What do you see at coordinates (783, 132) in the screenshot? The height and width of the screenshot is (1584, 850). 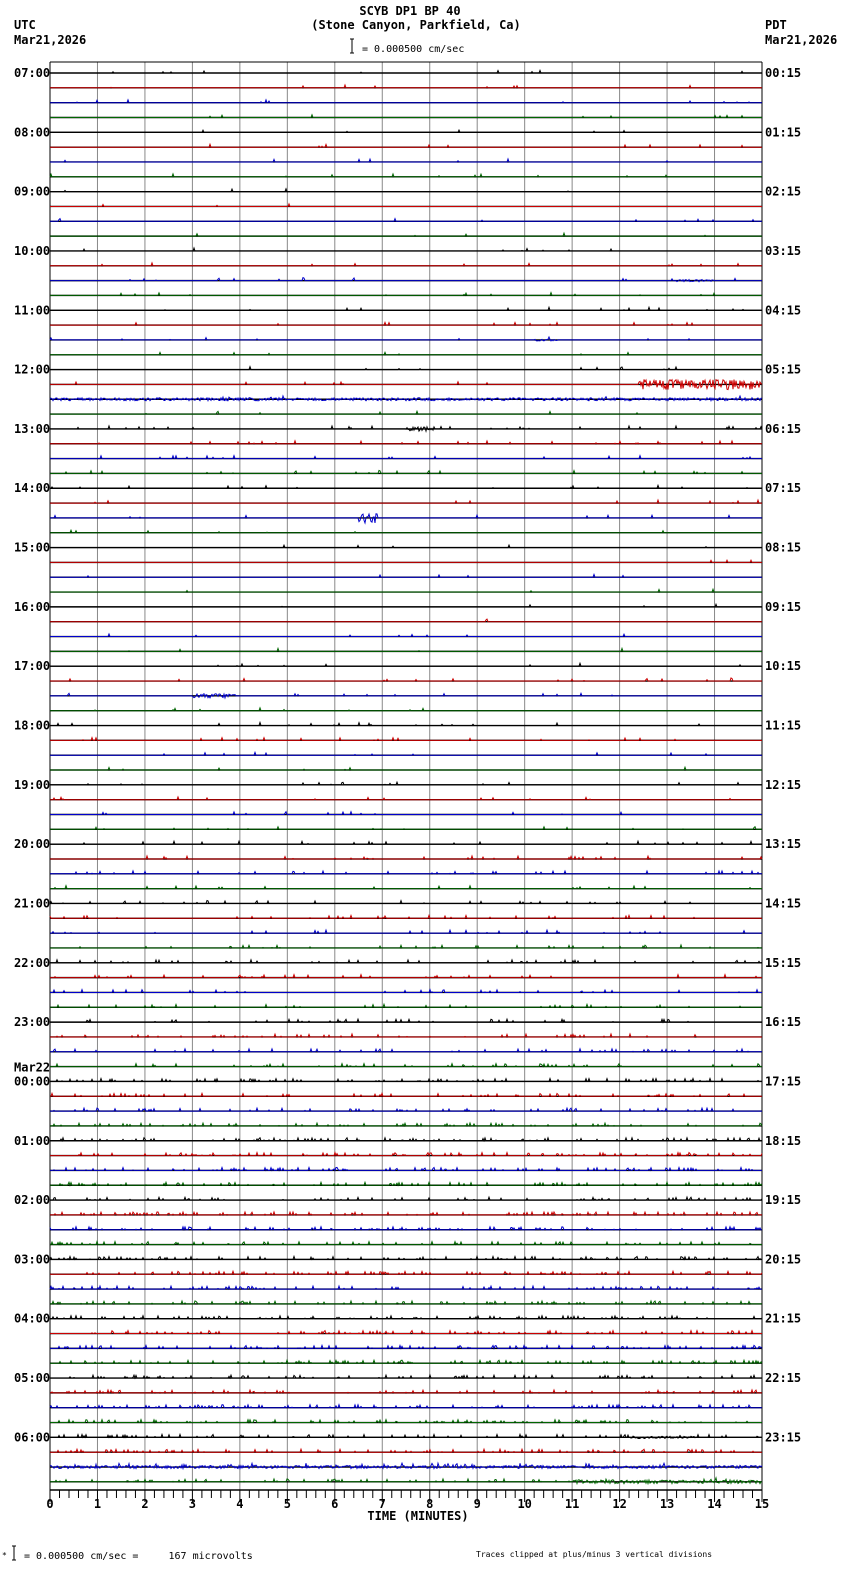 I see `pdt-hour-label: 01:15` at bounding box center [783, 132].